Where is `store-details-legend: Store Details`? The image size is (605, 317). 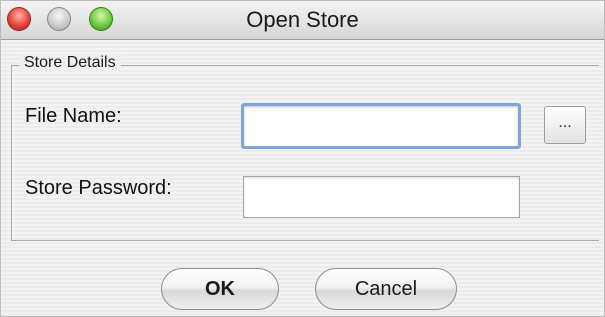 store-details-legend: Store Details is located at coordinates (70, 63).